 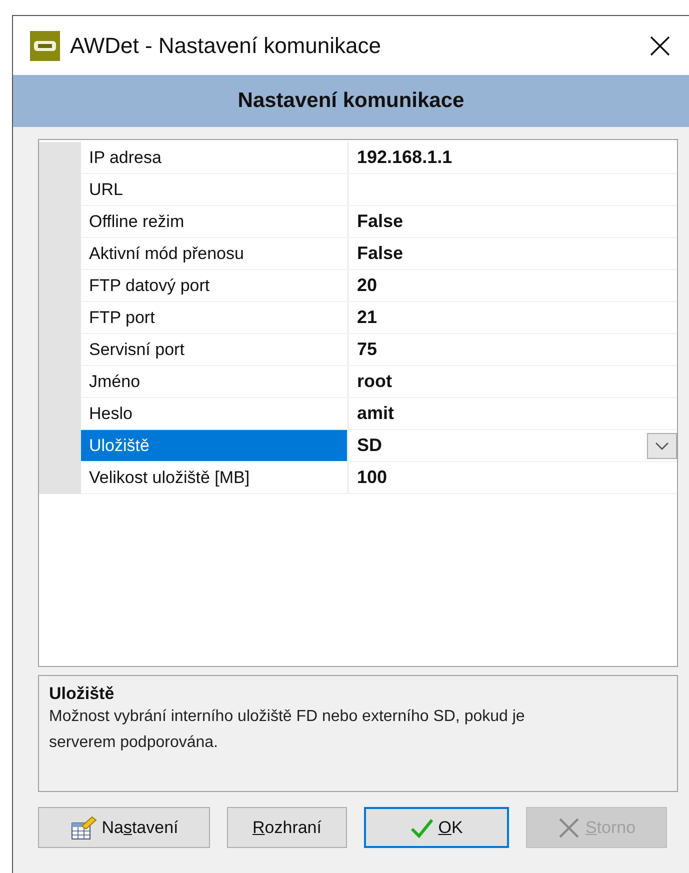 What do you see at coordinates (215, 382) in the screenshot?
I see `property-name: Jméno` at bounding box center [215, 382].